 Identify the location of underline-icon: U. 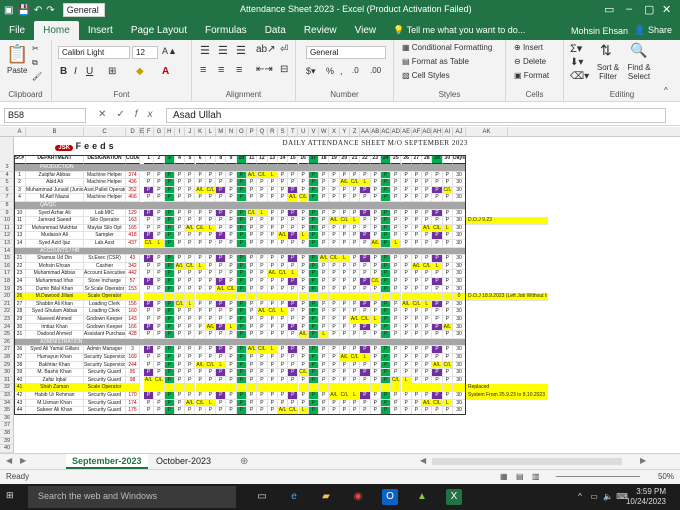
(89, 71).